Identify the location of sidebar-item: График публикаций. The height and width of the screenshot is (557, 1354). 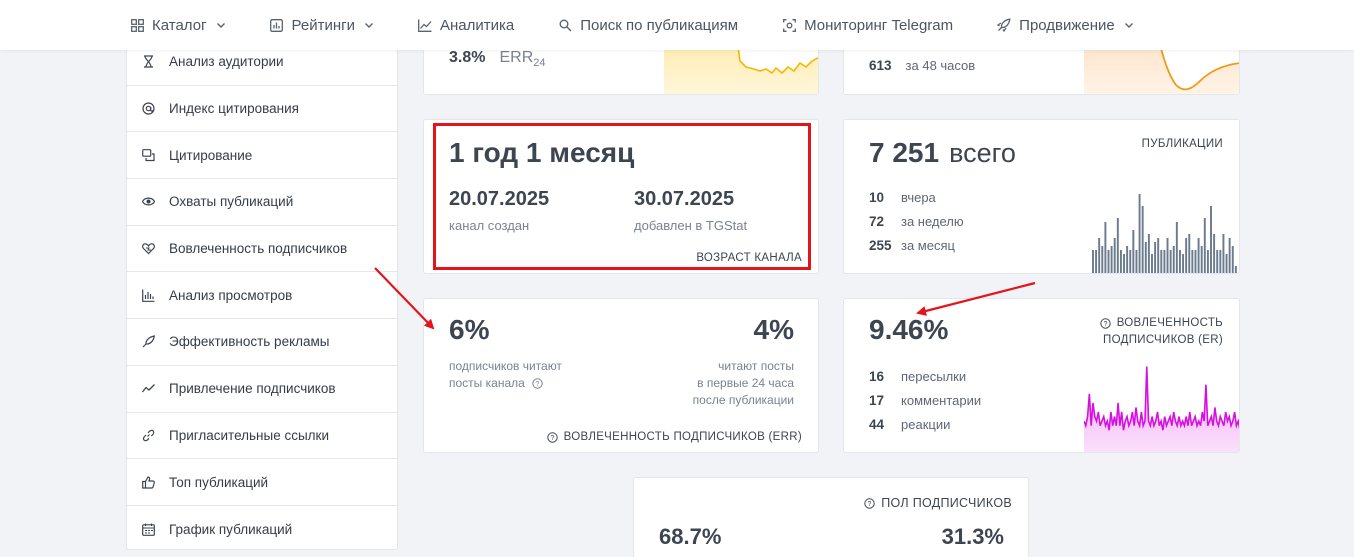
(262, 527).